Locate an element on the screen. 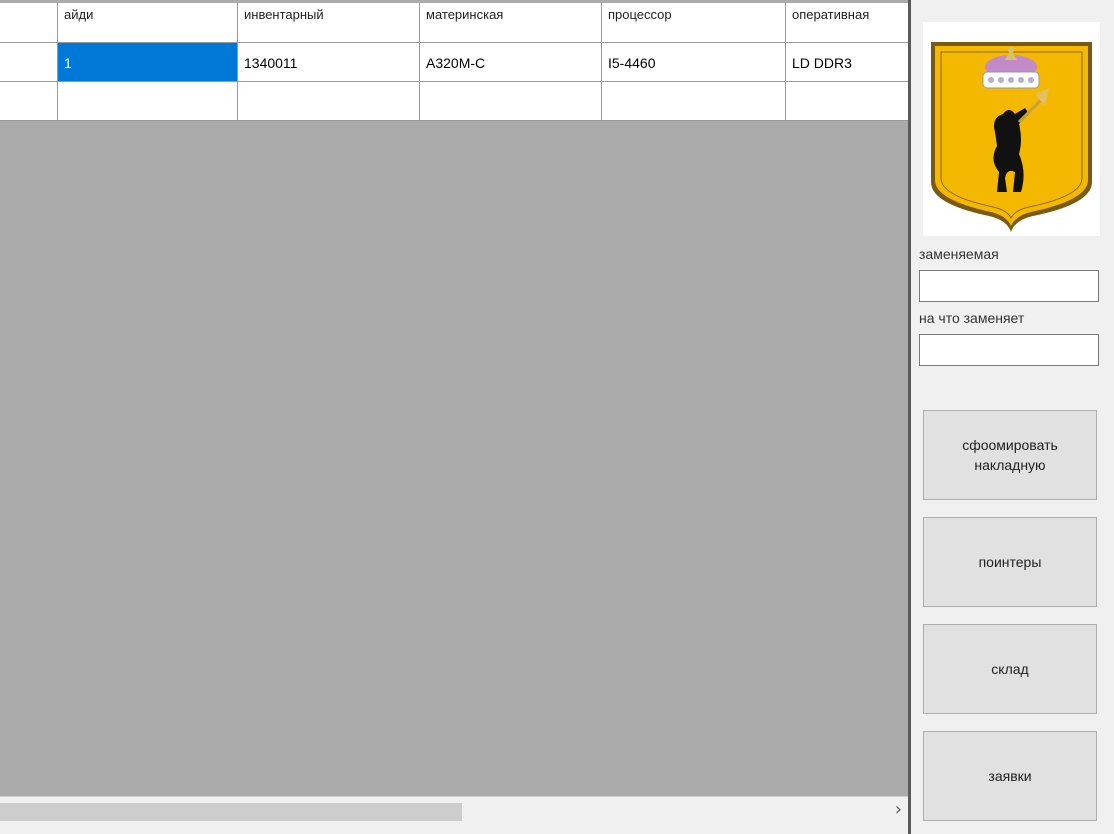 The image size is (1114, 834). coat-of-arms-logo is located at coordinates (1011, 129).